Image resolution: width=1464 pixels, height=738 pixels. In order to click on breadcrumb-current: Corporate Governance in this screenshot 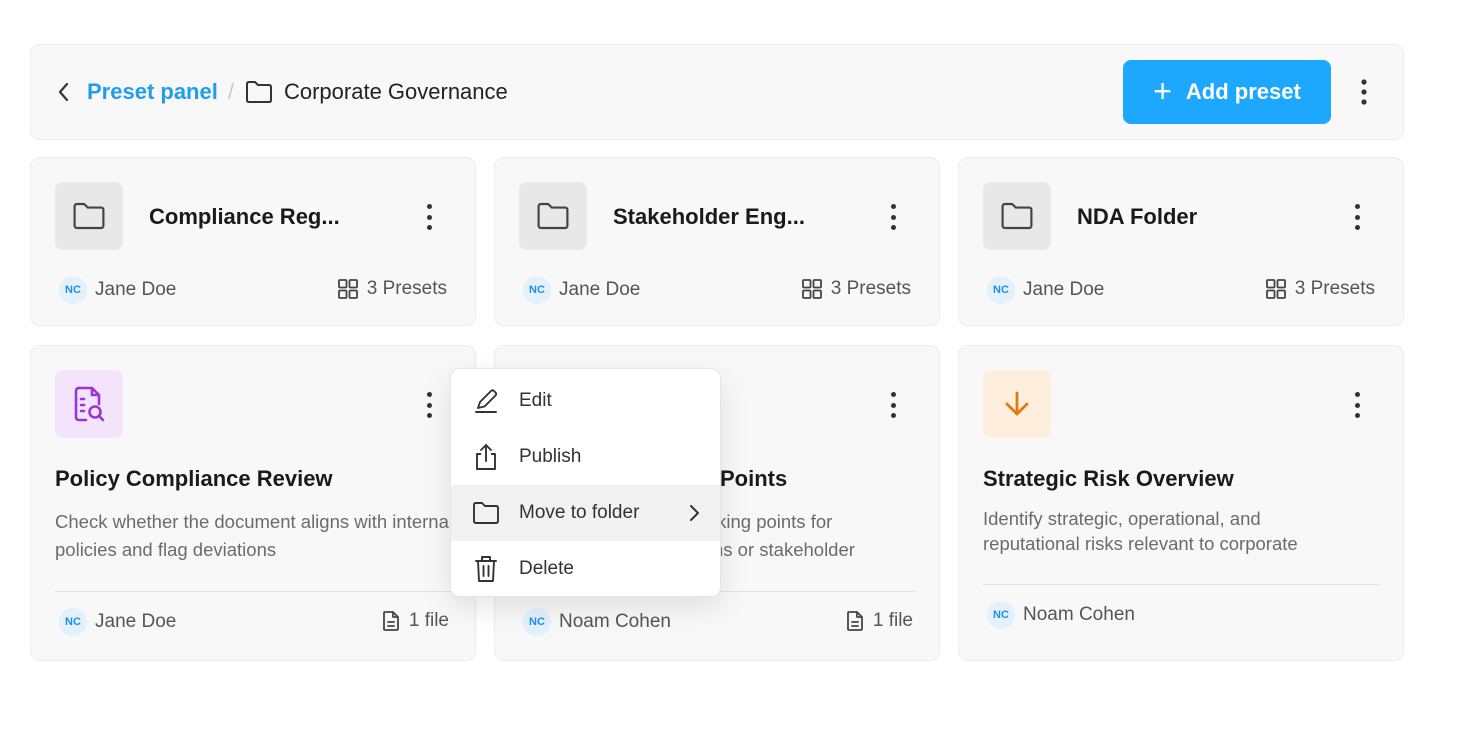, I will do `click(395, 91)`.